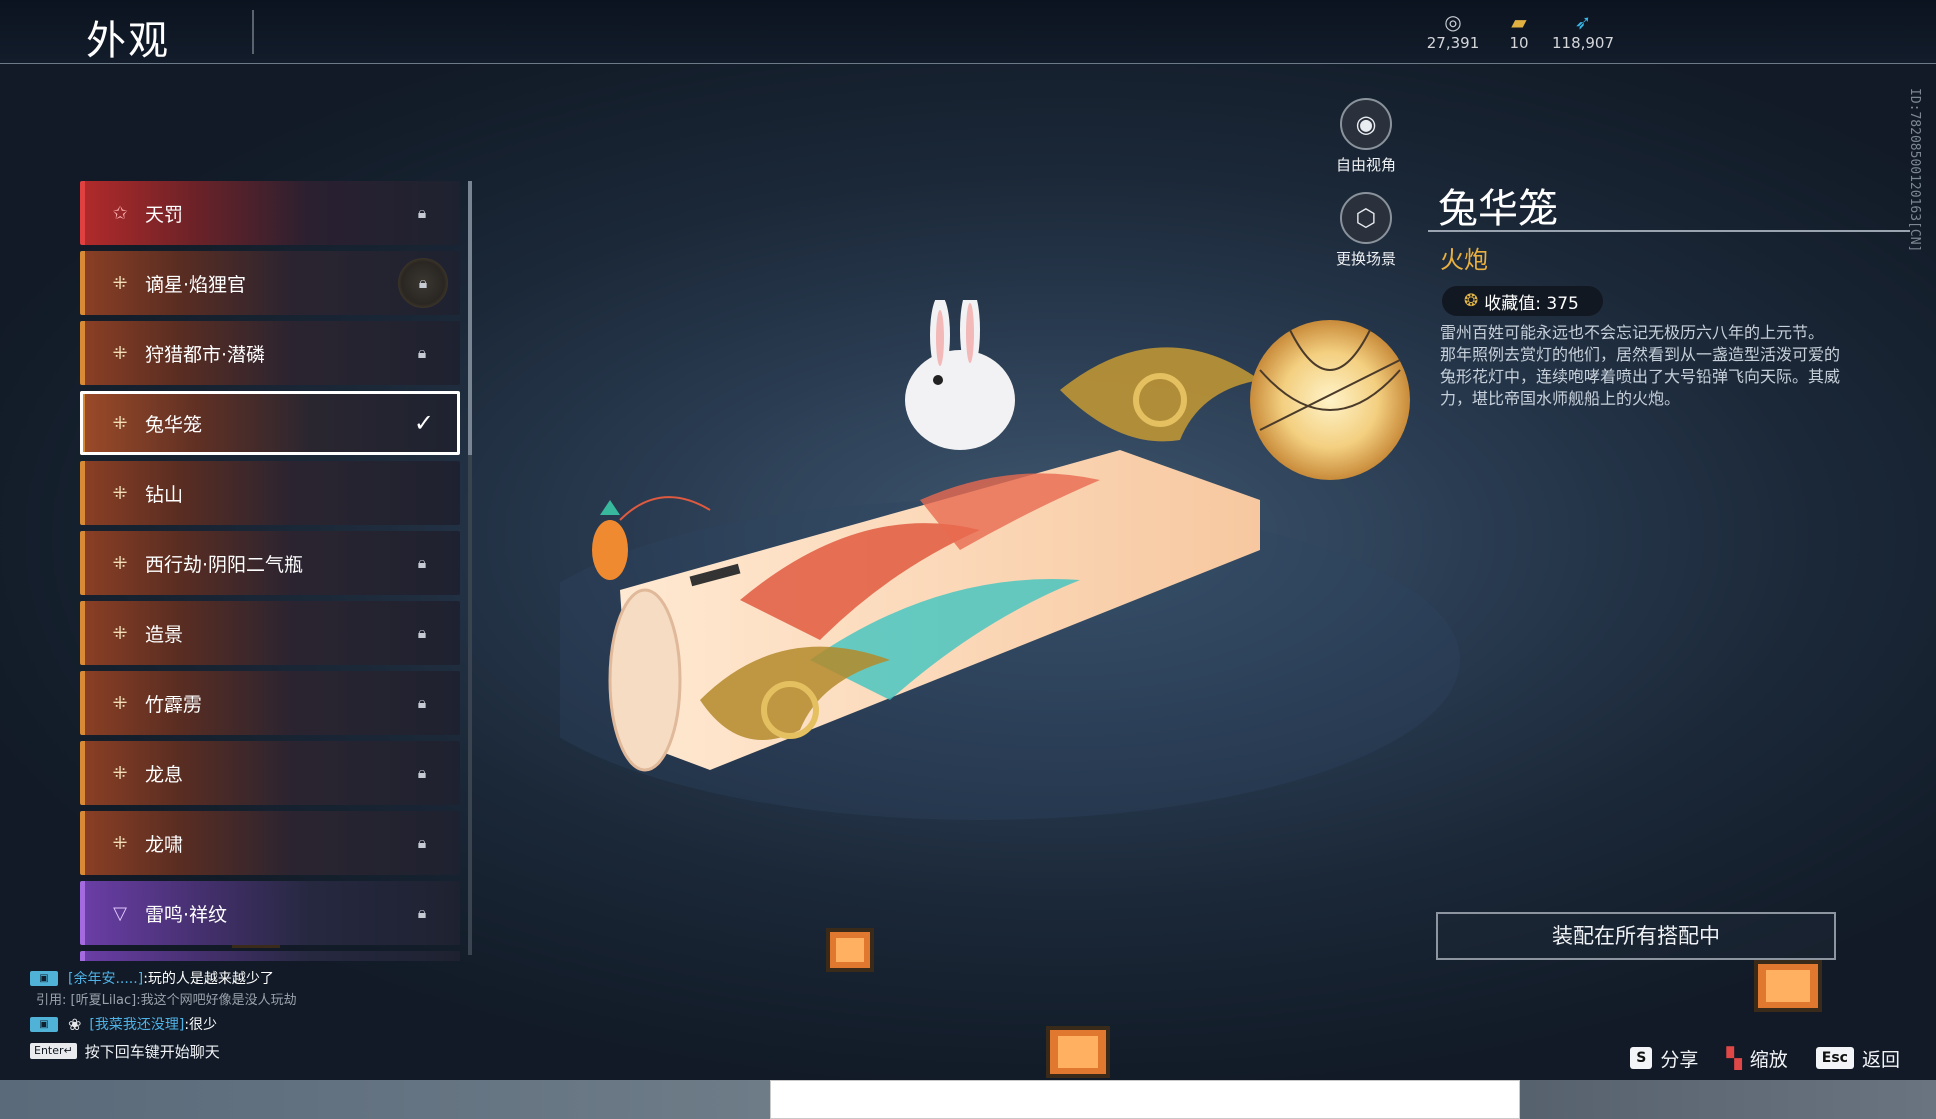 The width and height of the screenshot is (1936, 1119). Describe the element at coordinates (164, 494) in the screenshot. I see `skin-name: 钻山` at that location.